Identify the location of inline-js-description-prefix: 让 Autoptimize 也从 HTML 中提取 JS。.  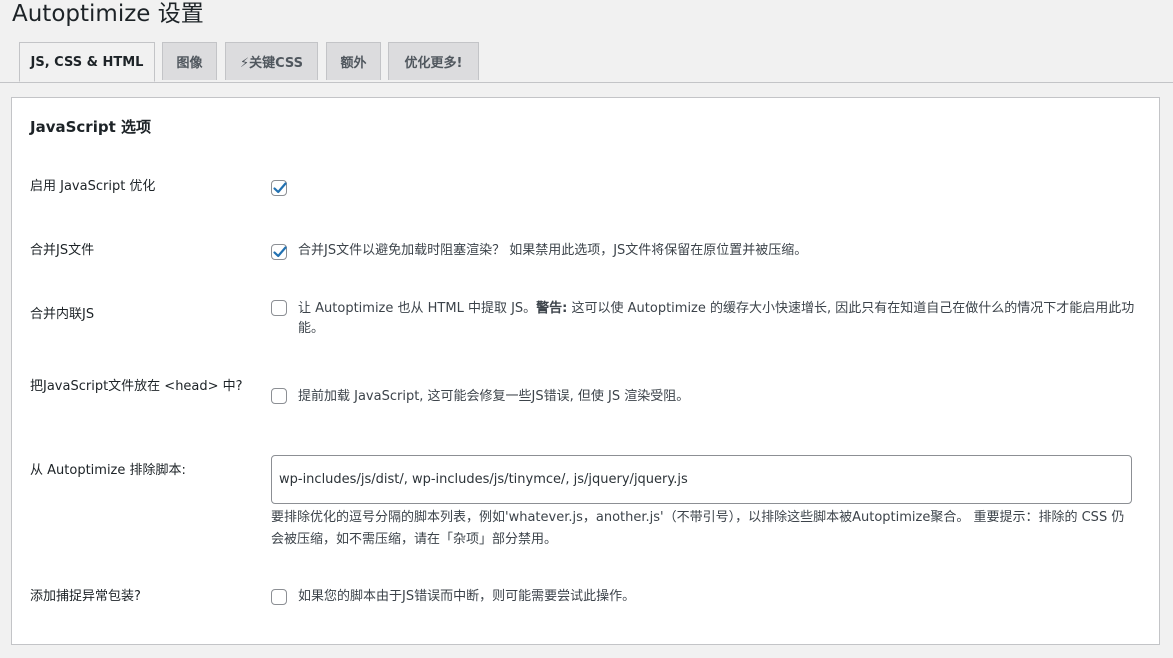
(417, 308).